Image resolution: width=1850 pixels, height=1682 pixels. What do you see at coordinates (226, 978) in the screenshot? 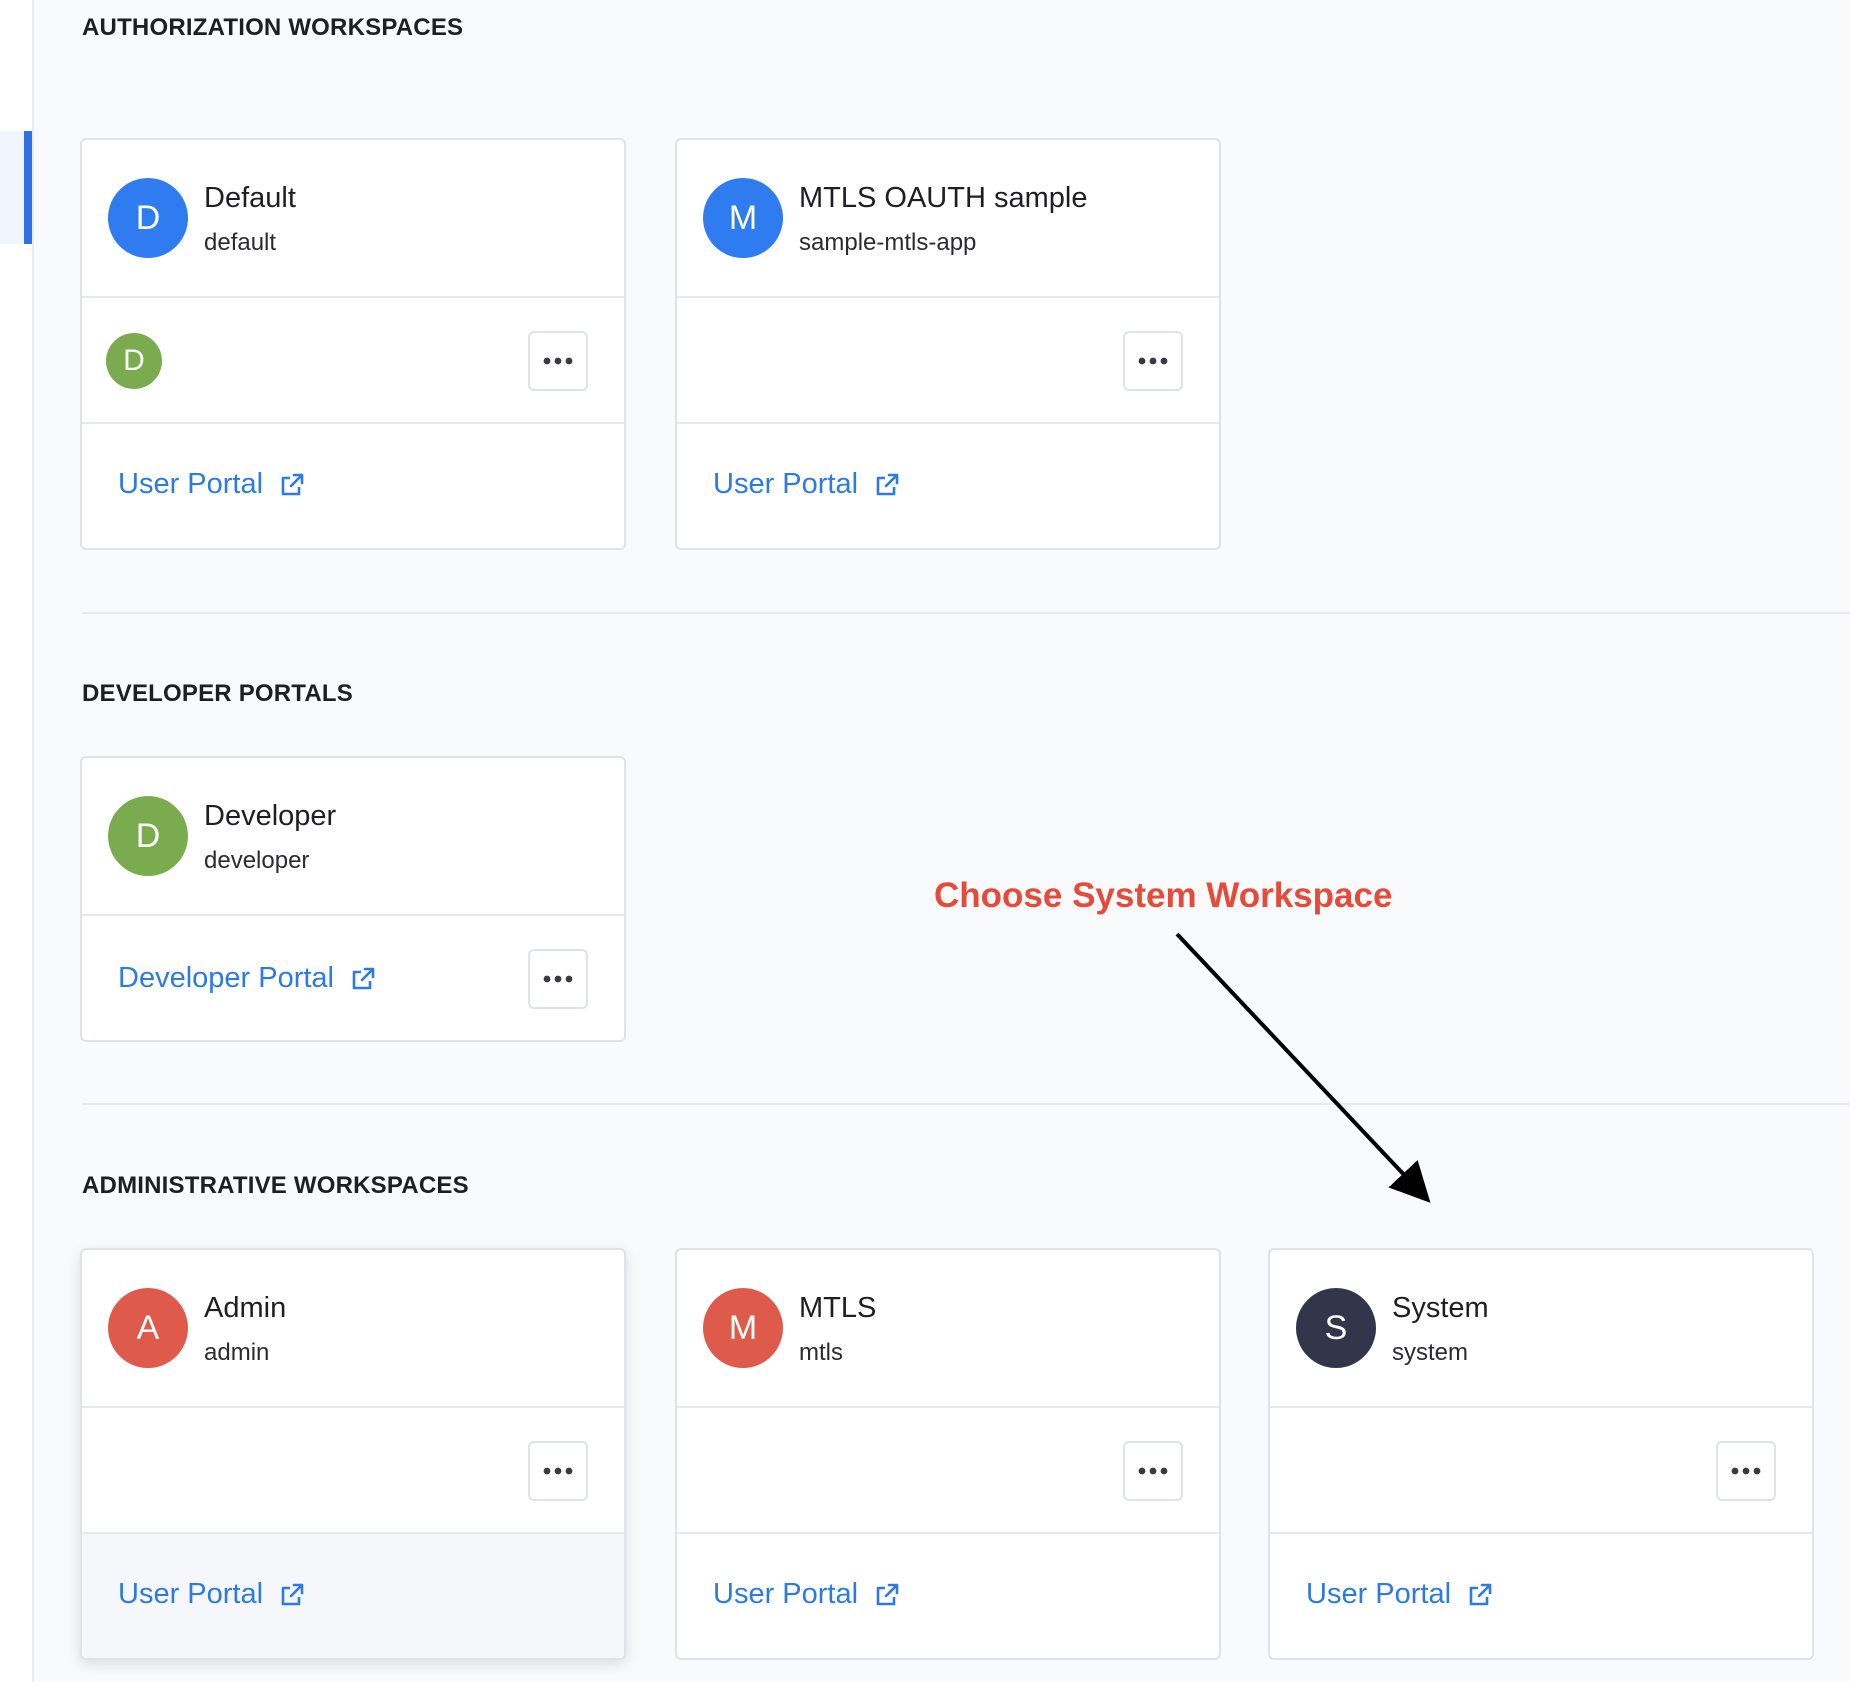
I see `link-label: Developer Portal` at bounding box center [226, 978].